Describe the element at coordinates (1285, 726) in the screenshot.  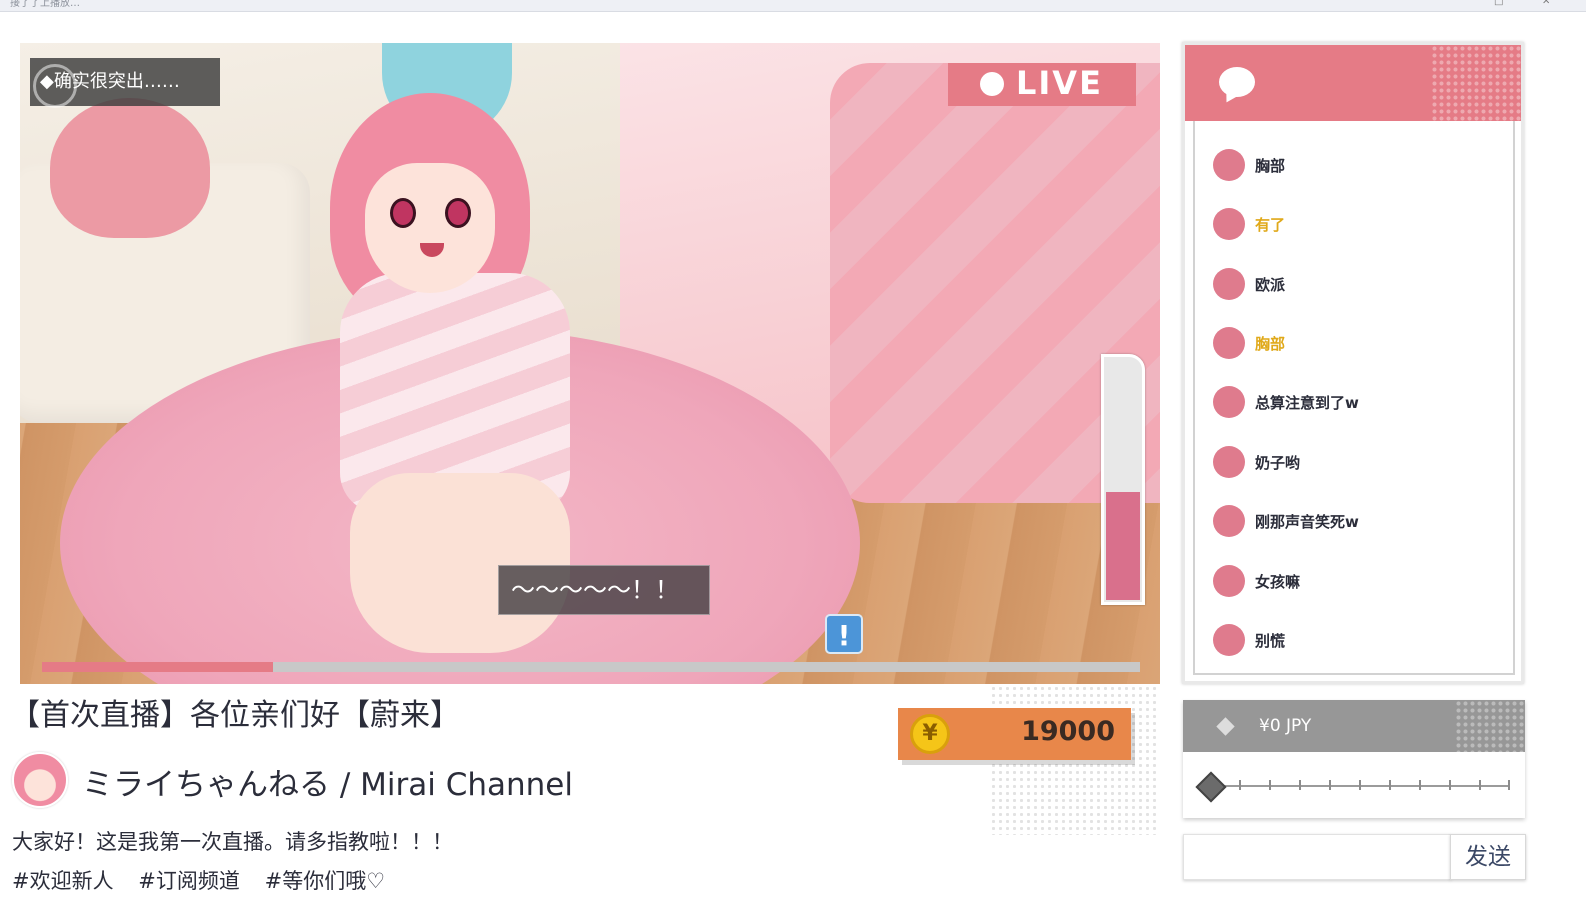
I see `tip-amount: ¥0 JPY` at that location.